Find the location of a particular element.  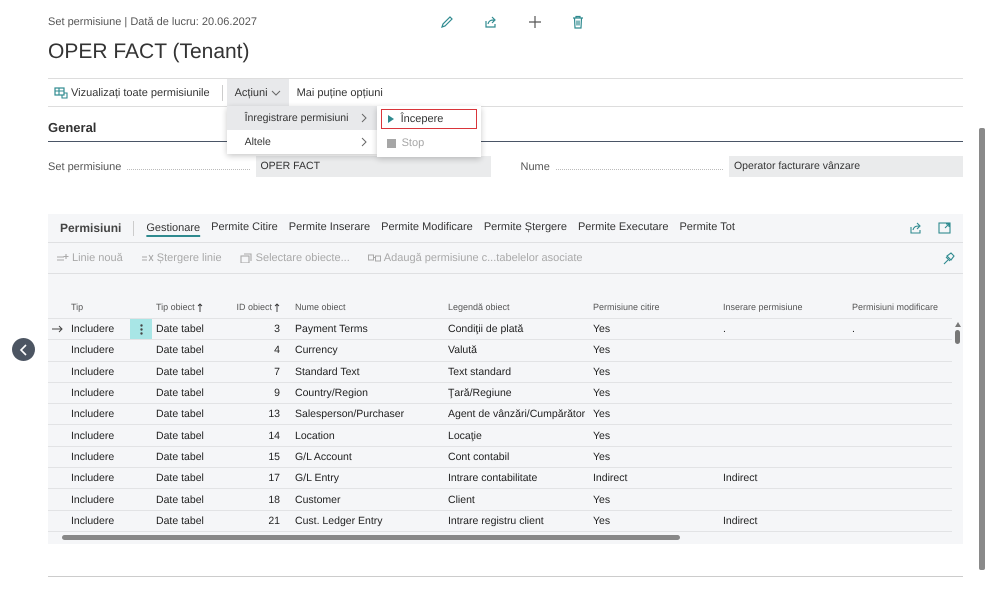

more-vertical-icon is located at coordinates (141, 329).